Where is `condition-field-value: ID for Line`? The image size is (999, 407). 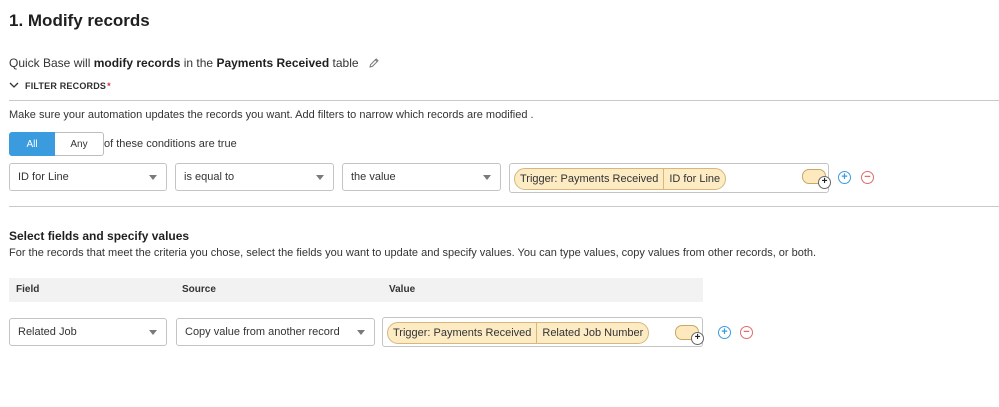 condition-field-value: ID for Line is located at coordinates (43, 177).